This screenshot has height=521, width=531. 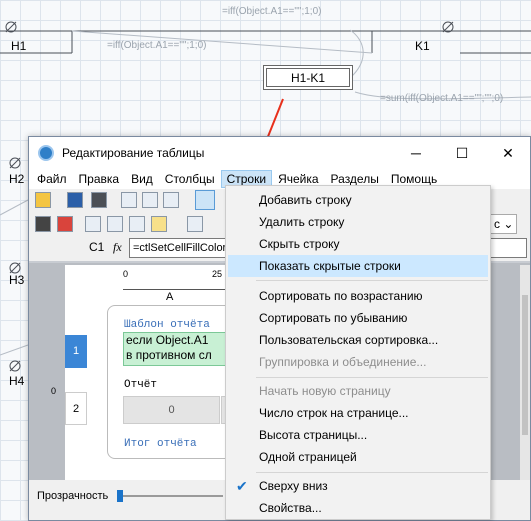 I want to click on menu-item-single-page: Одной страницей, so click(x=358, y=457).